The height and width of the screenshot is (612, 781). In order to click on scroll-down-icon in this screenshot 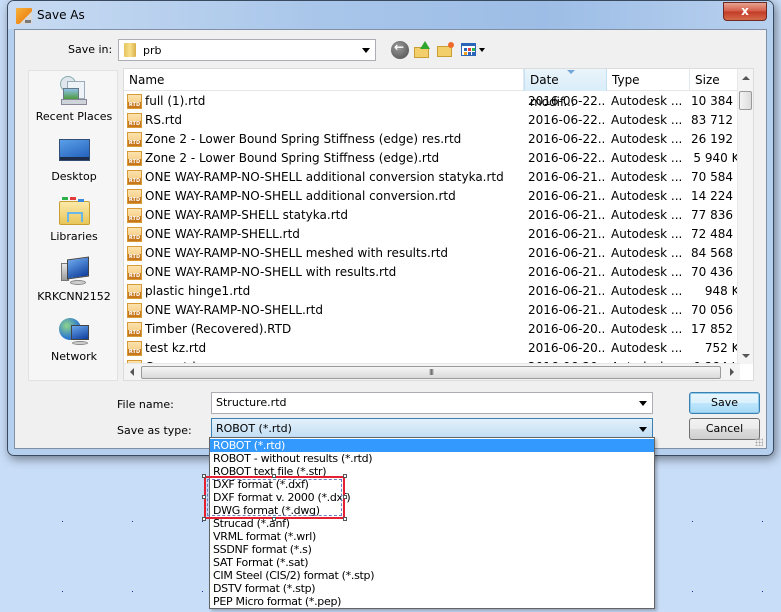, I will do `click(746, 356)`.